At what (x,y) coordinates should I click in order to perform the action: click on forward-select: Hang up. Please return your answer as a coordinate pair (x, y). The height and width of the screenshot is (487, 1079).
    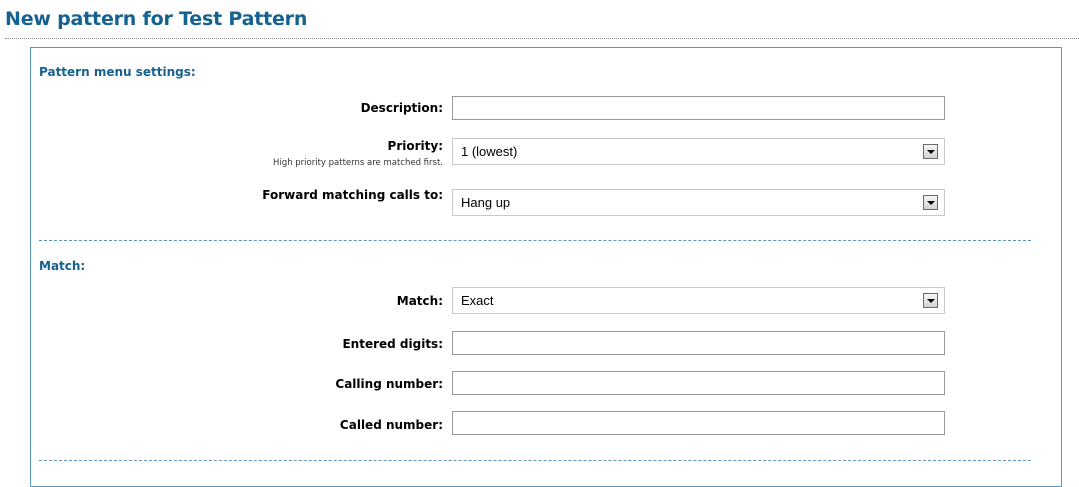
    Looking at the image, I should click on (698, 202).